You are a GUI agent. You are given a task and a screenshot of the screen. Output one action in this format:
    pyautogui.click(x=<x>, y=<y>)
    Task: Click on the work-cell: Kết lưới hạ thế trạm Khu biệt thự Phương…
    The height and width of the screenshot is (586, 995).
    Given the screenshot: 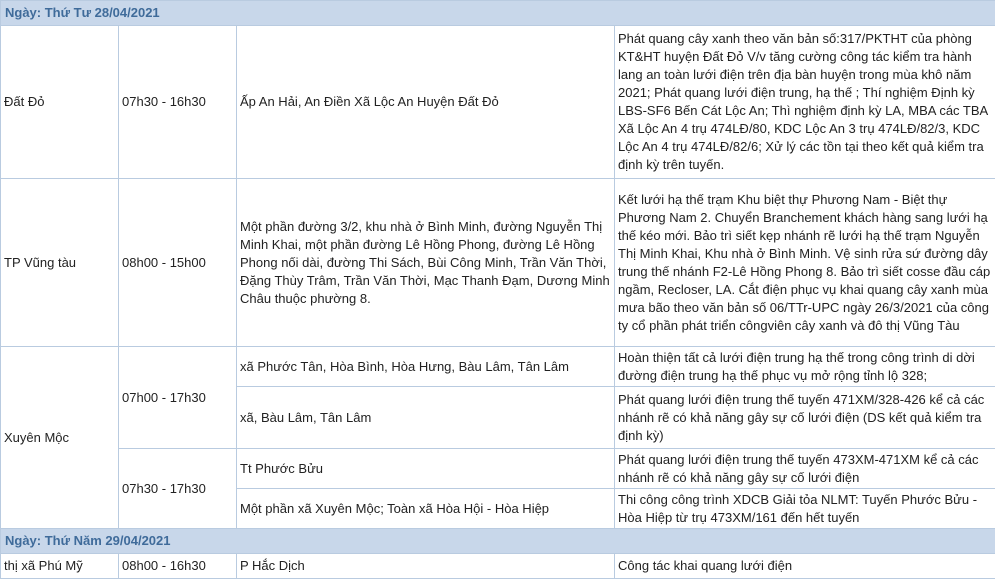 What is the action you would take?
    pyautogui.click(x=804, y=262)
    